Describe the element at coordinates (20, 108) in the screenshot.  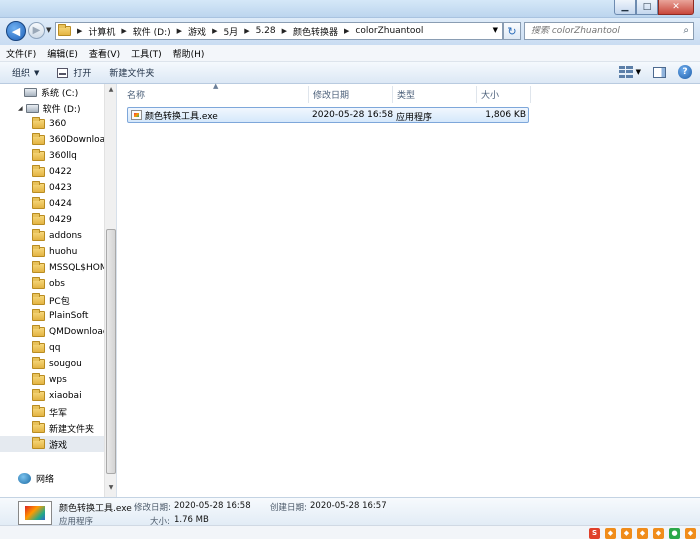
I see `expand-arrow-icon: ◢` at that location.